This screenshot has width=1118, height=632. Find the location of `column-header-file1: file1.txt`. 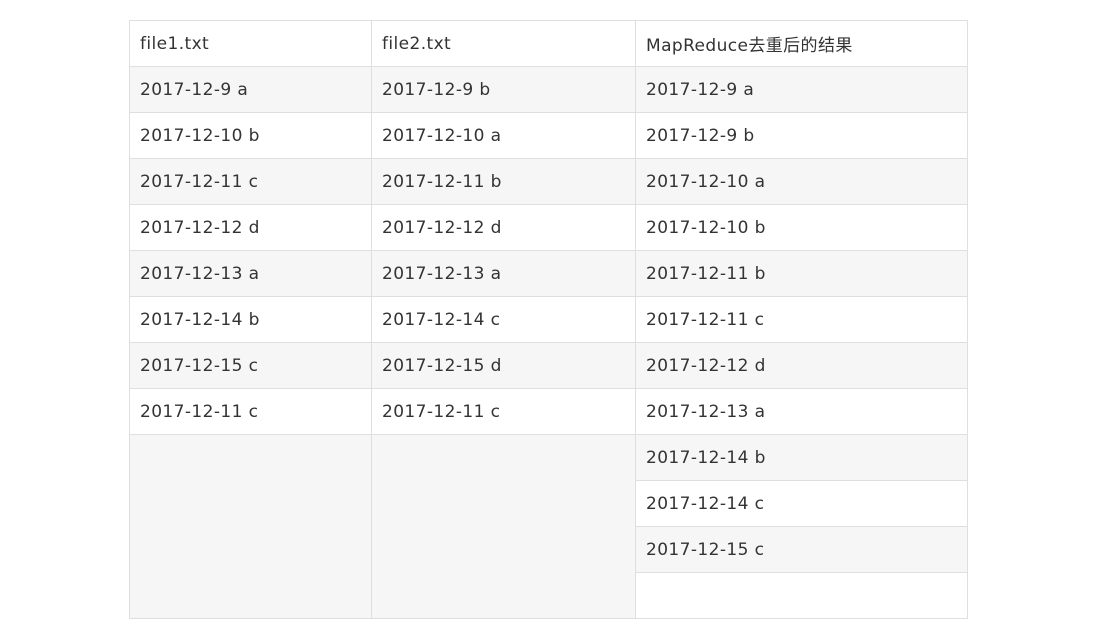

column-header-file1: file1.txt is located at coordinates (250, 44).